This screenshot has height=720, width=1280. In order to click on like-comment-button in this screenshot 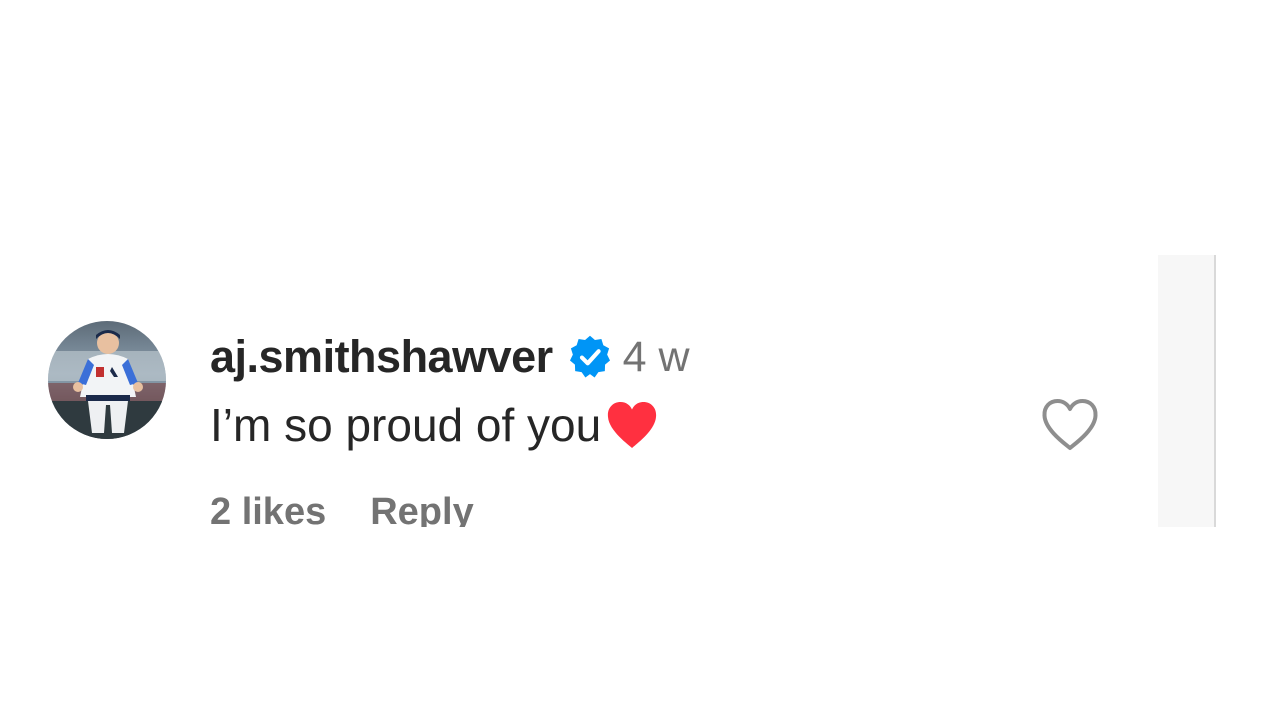, I will do `click(1070, 425)`.